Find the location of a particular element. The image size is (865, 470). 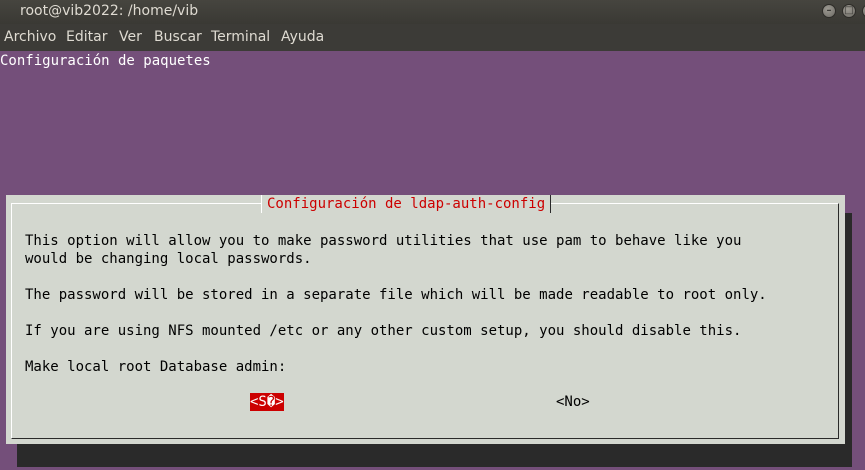

menu-bar: Archivo Editar Ver Buscar Terminal Ayuda is located at coordinates (432, 37).